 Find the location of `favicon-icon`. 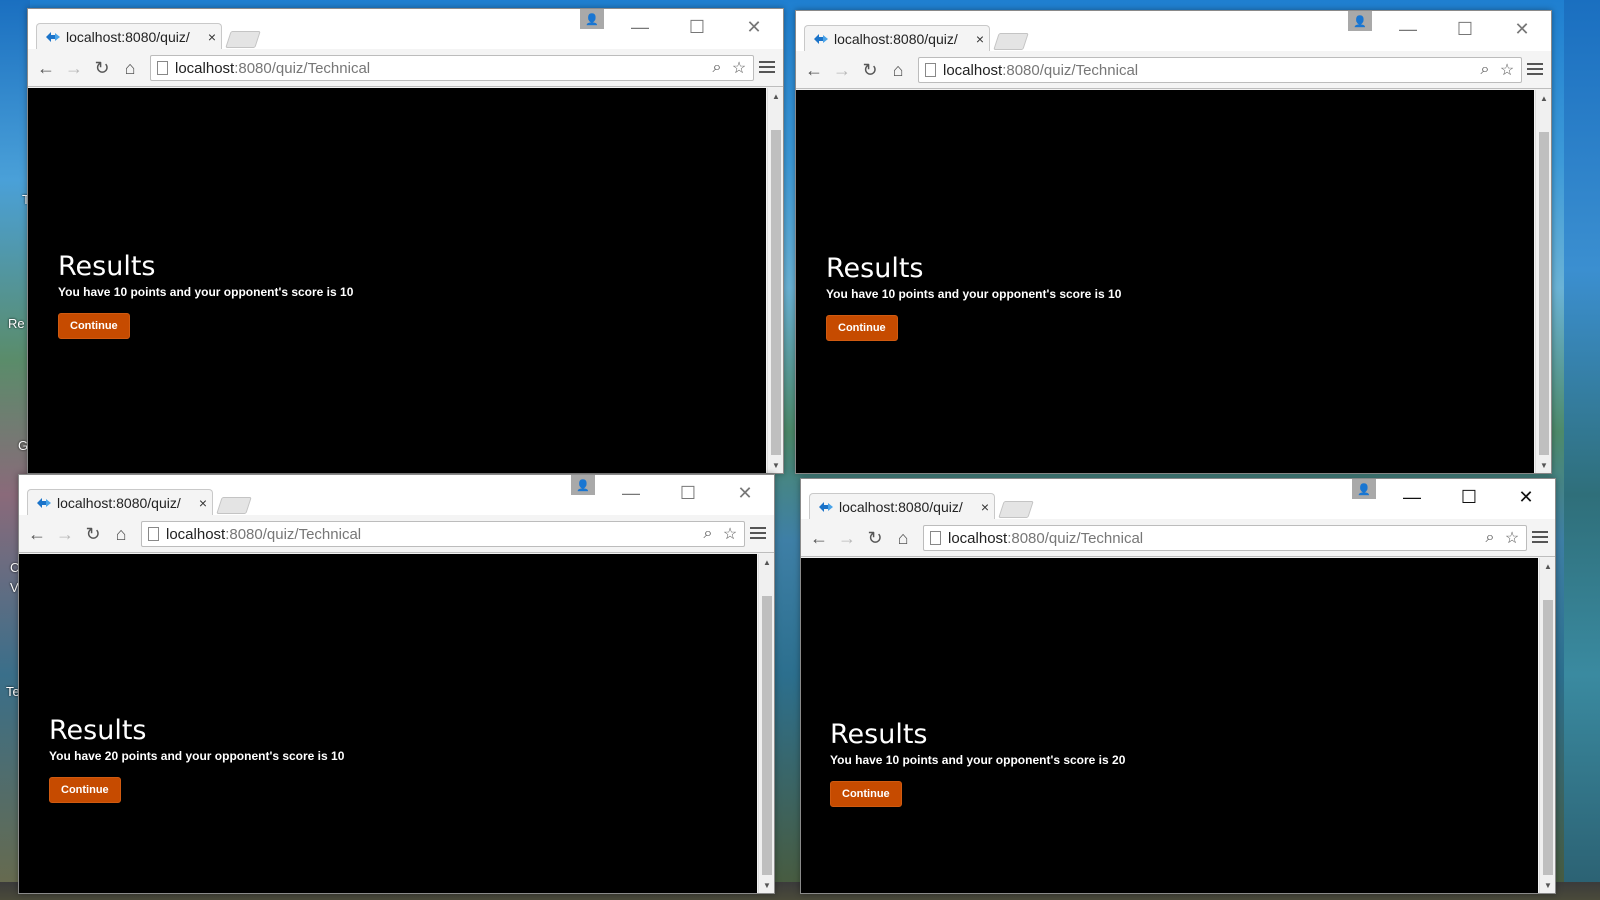

favicon-icon is located at coordinates (826, 507).